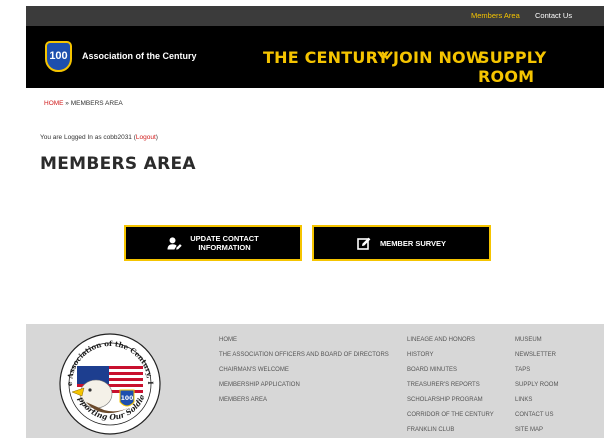 This screenshot has width=604, height=438. I want to click on footer-link-franklin-club: FRANKLIN CLUB, so click(450, 432).